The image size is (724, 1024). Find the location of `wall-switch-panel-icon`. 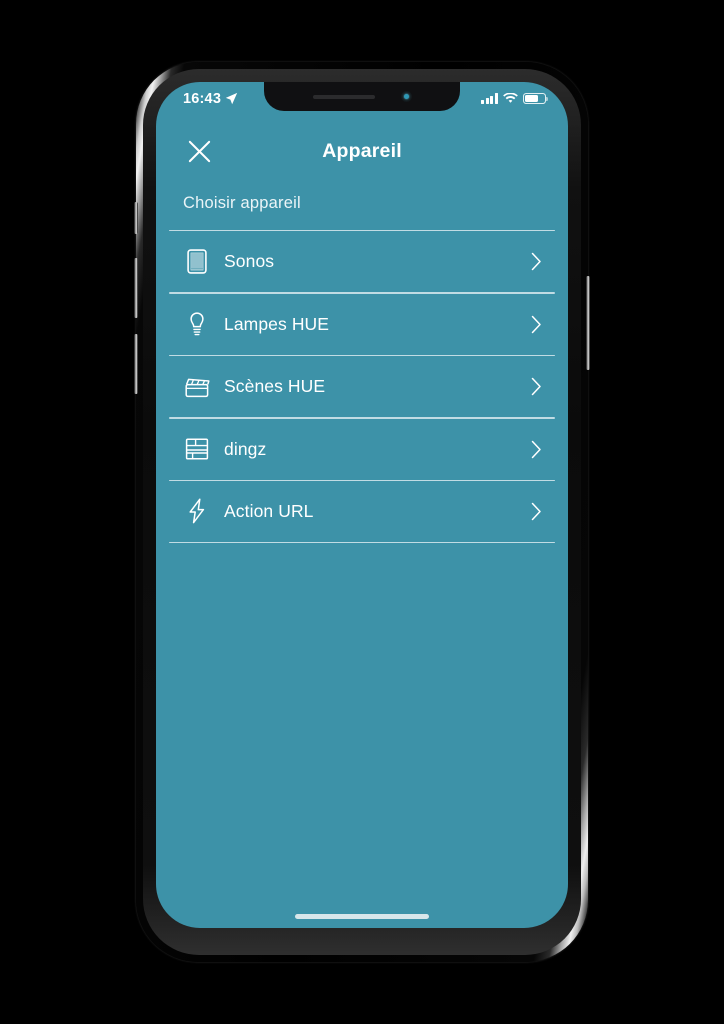

wall-switch-panel-icon is located at coordinates (197, 449).